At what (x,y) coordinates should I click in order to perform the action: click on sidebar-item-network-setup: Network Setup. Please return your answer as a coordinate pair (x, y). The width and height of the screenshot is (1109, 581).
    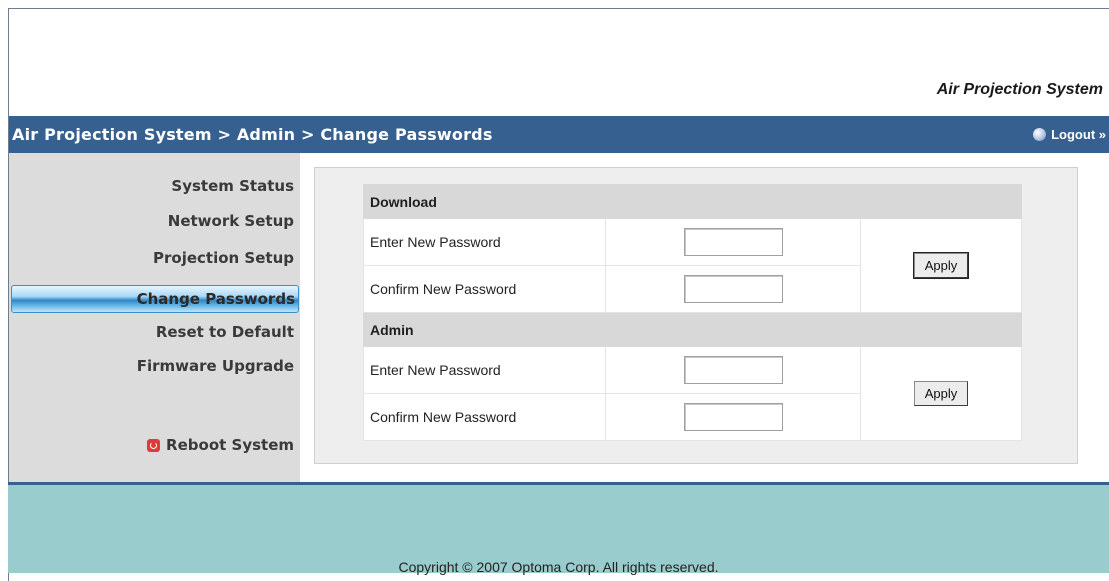
    Looking at the image, I should click on (231, 221).